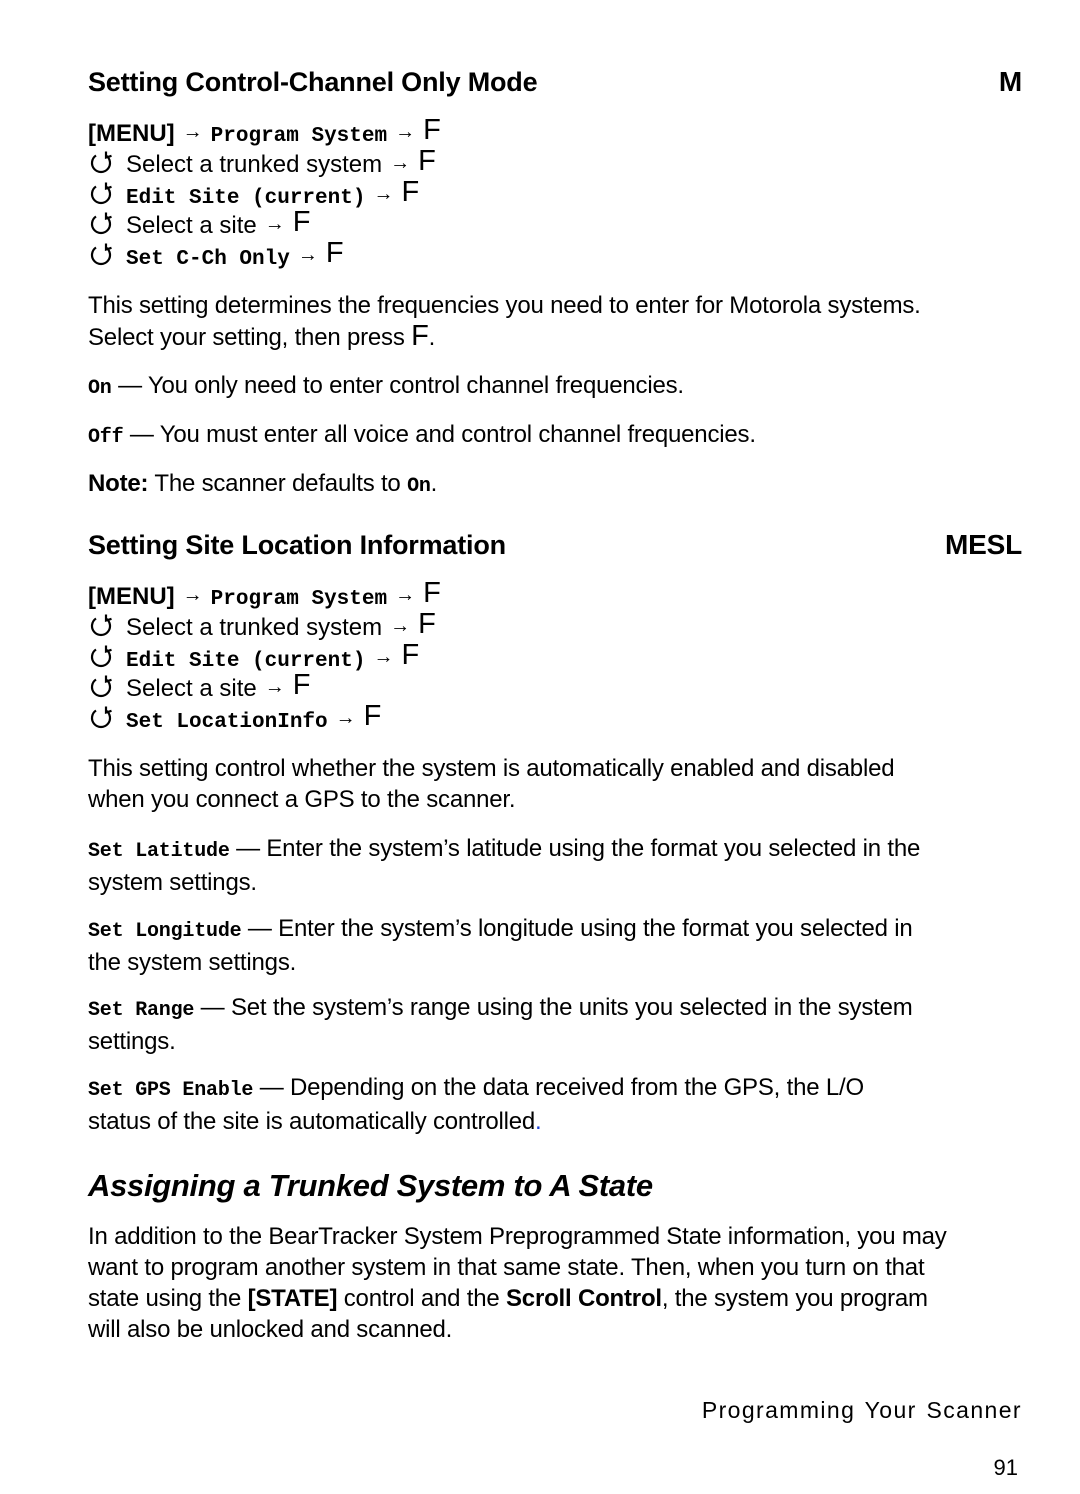  What do you see at coordinates (208, 260) in the screenshot?
I see `step-label: Set C-Ch Only` at bounding box center [208, 260].